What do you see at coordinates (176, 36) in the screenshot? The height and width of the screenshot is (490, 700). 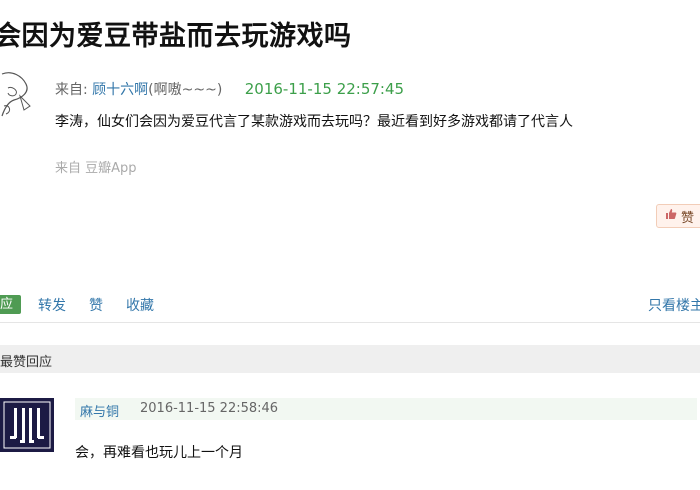 I see `page-title: 会因为爱豆带盐而去玩游戏吗` at bounding box center [176, 36].